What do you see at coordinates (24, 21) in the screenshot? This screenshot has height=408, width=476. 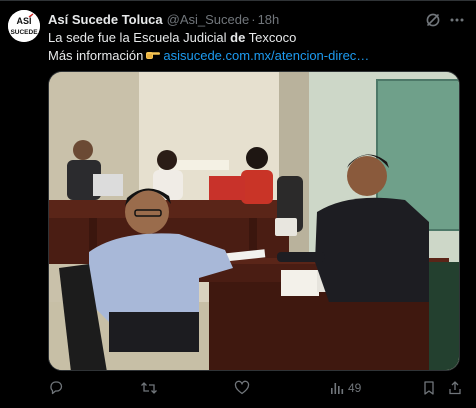 I see `avatar-text-top: ASÍ` at bounding box center [24, 21].